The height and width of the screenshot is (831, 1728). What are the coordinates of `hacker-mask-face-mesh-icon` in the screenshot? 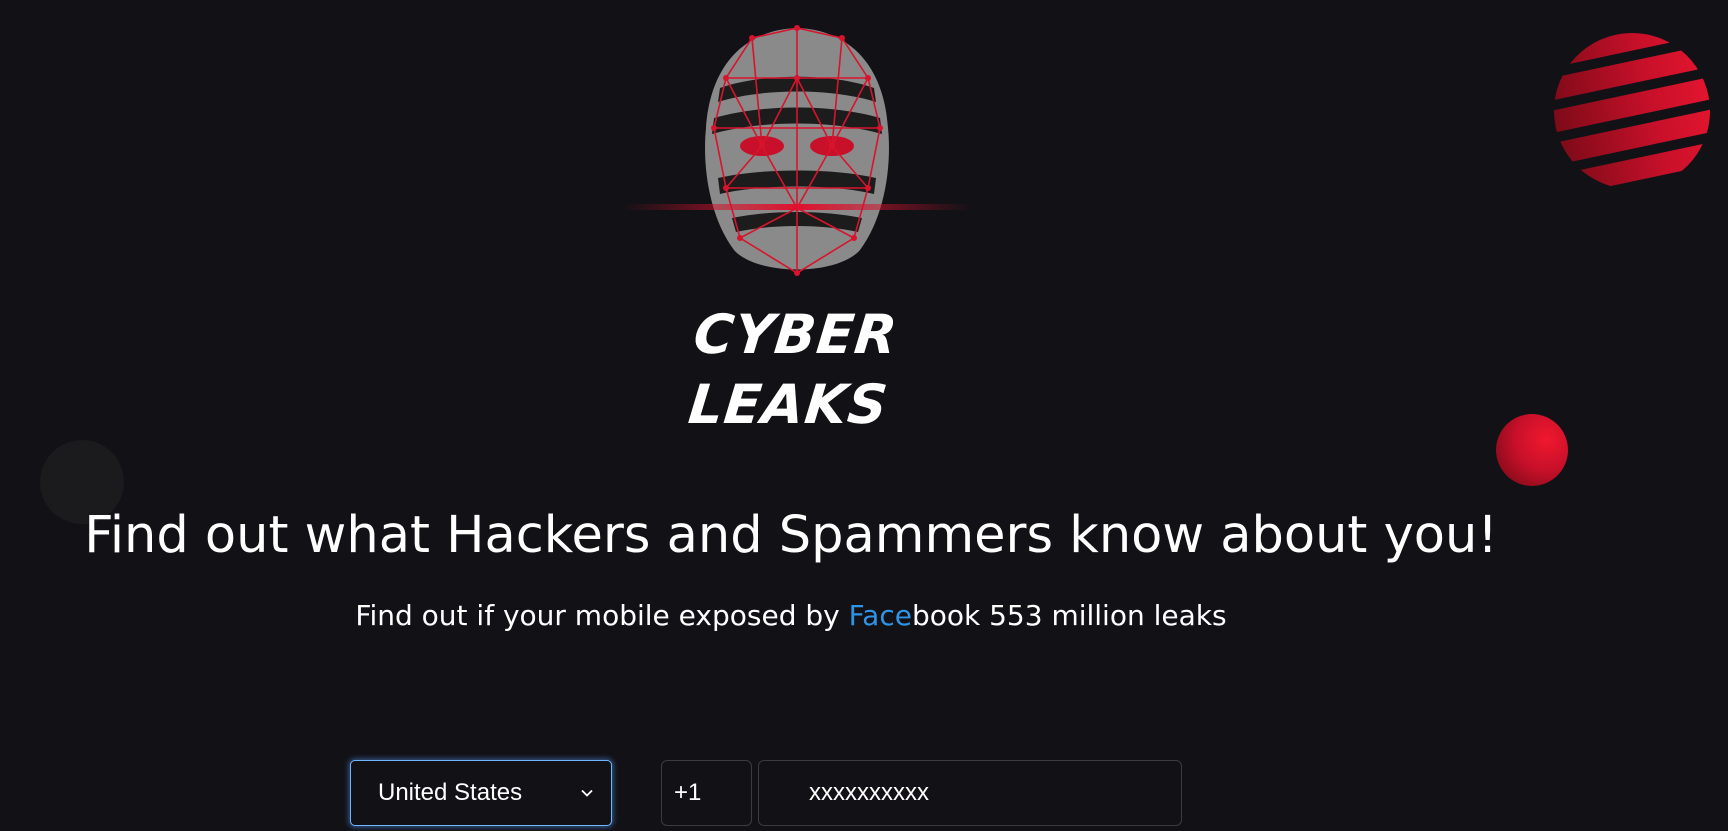 It's located at (797, 150).